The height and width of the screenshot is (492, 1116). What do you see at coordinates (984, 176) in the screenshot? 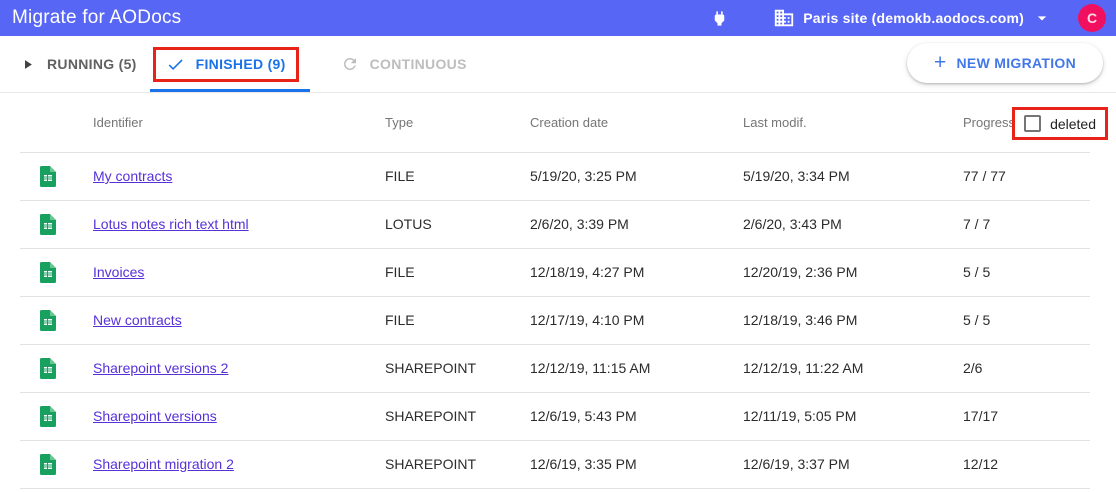
I see `cell-progress: 77 / 77` at bounding box center [984, 176].